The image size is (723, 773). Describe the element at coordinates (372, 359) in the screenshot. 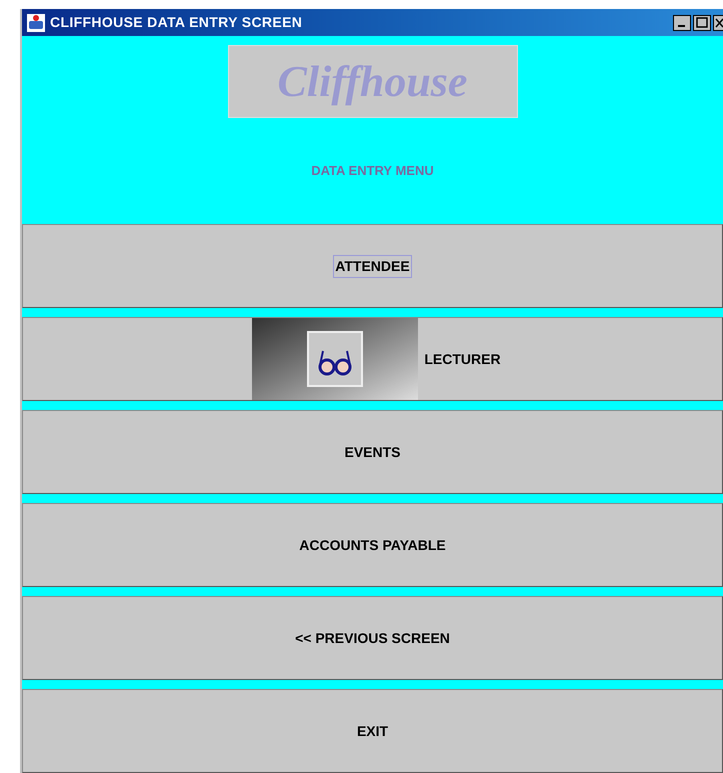

I see `menu-button: LECTURER` at that location.